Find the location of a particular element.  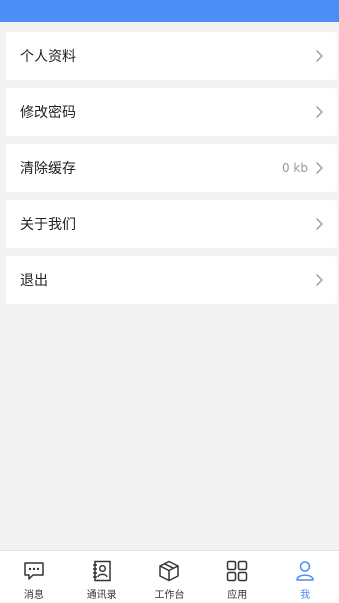

menu-item-label: 清除缓存 is located at coordinates (48, 169).